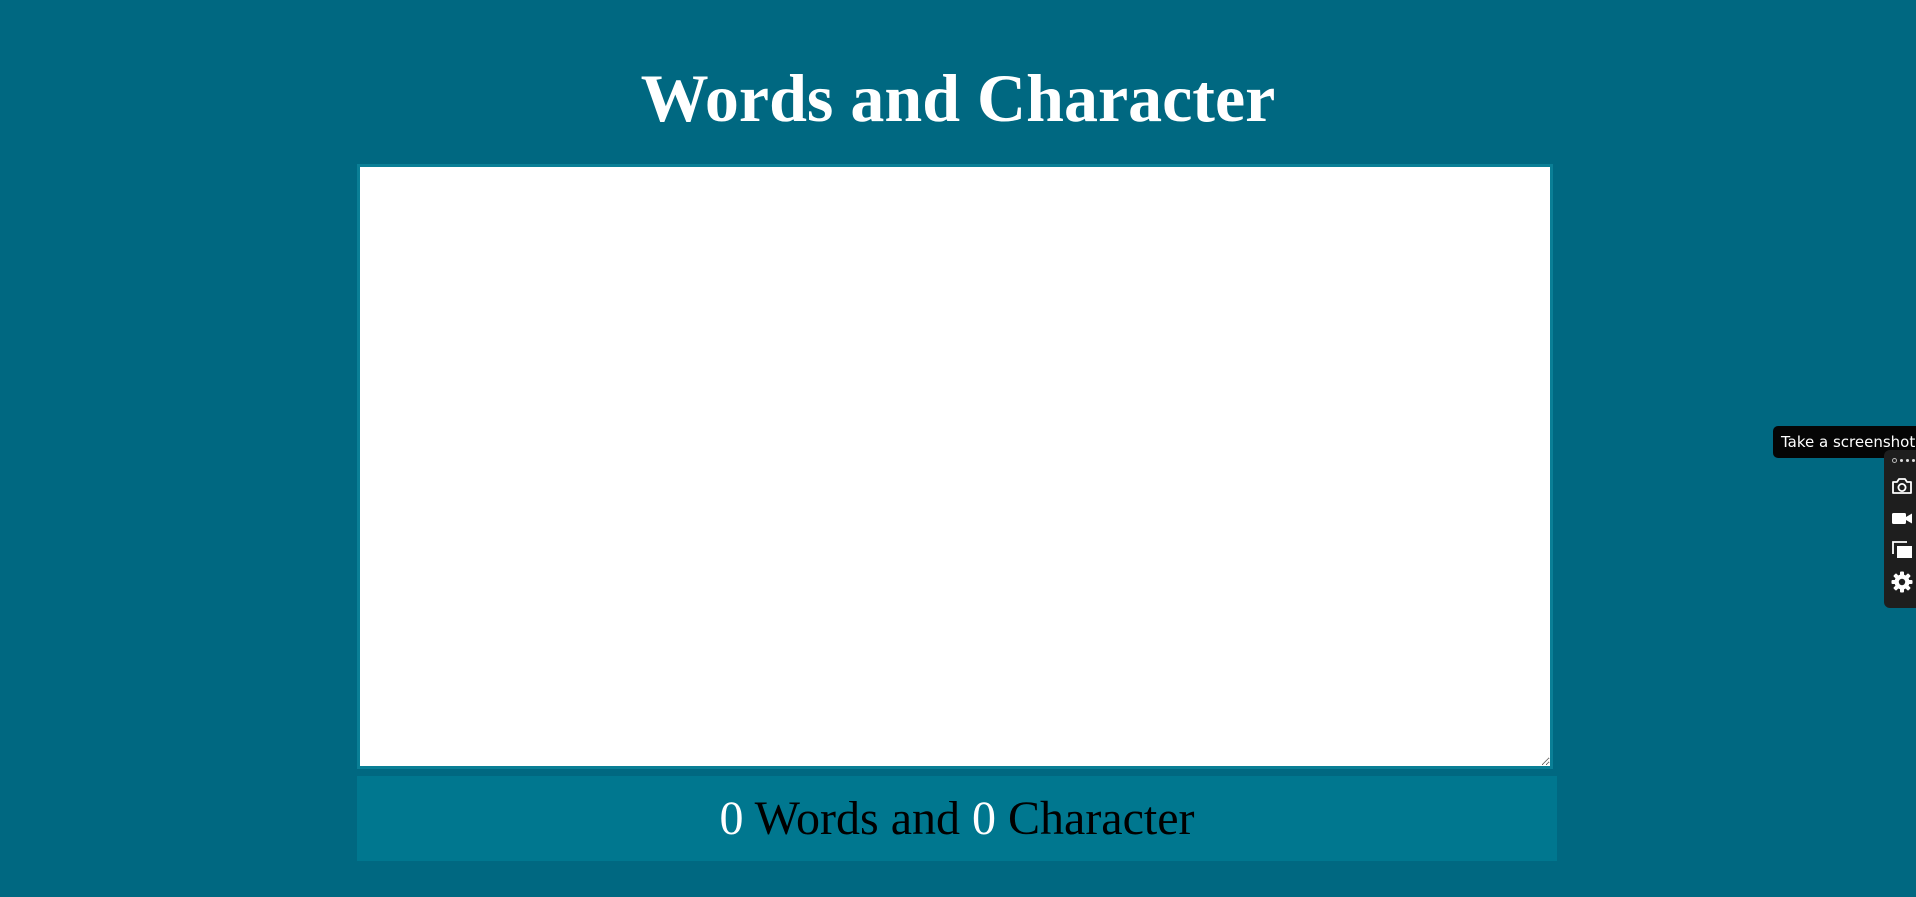 This screenshot has height=897, width=1916. Describe the element at coordinates (958, 98) in the screenshot. I see `page-title: Words and Character` at that location.